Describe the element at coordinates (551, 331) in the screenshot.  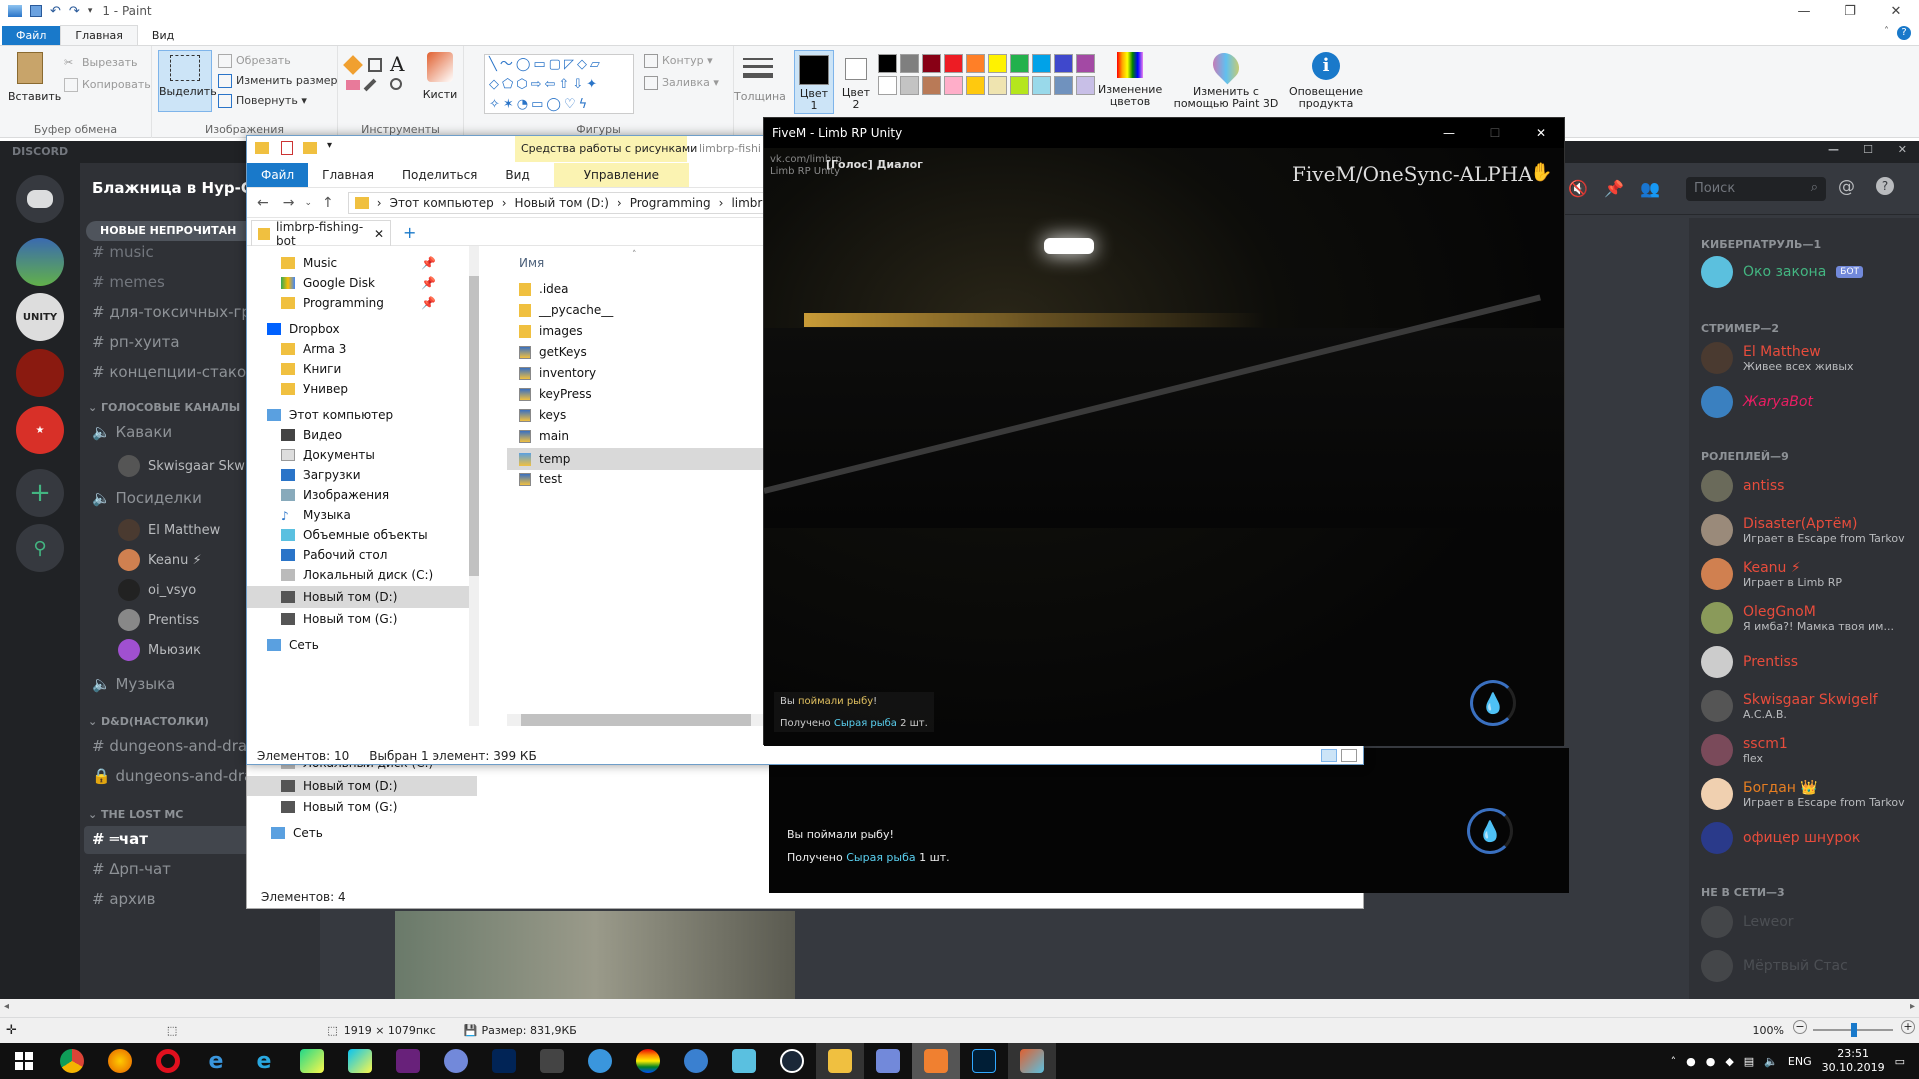
I see `file-item: images` at that location.